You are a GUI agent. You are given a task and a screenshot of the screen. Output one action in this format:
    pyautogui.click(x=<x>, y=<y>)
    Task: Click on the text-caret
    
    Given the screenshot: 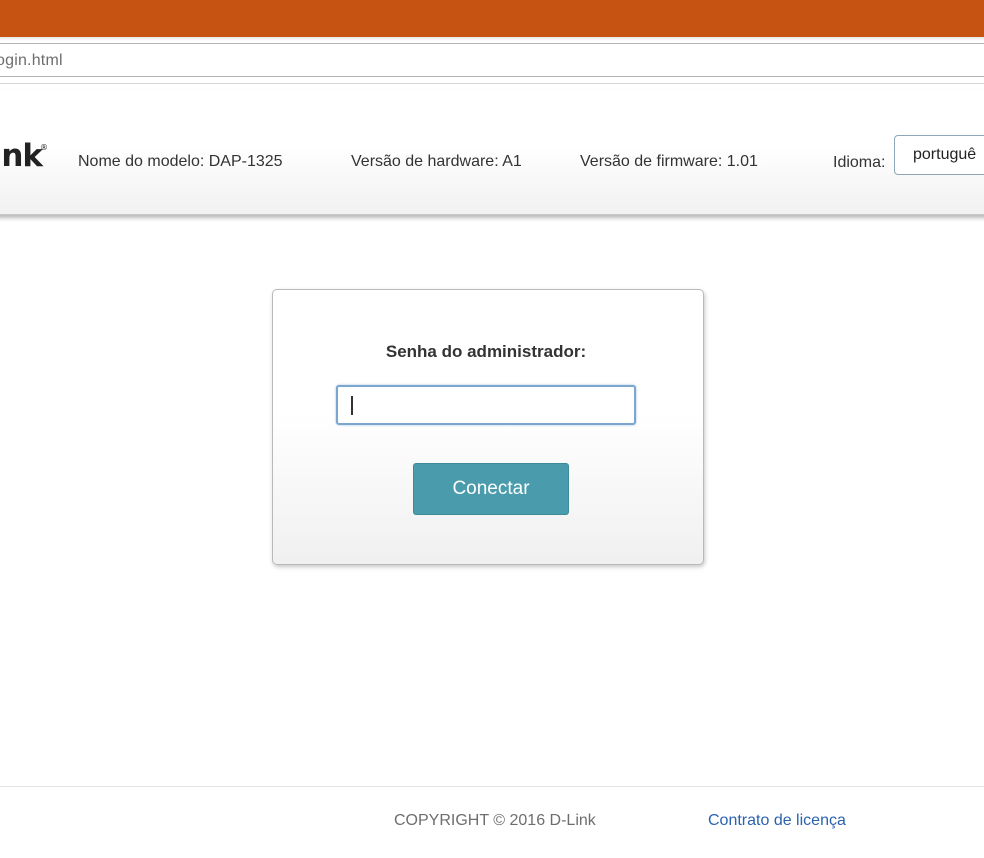 What is the action you would take?
    pyautogui.click(x=352, y=405)
    